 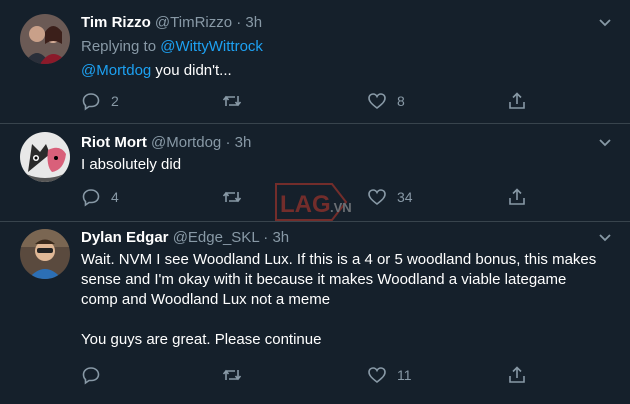 I want to click on like-count: 8, so click(x=401, y=101).